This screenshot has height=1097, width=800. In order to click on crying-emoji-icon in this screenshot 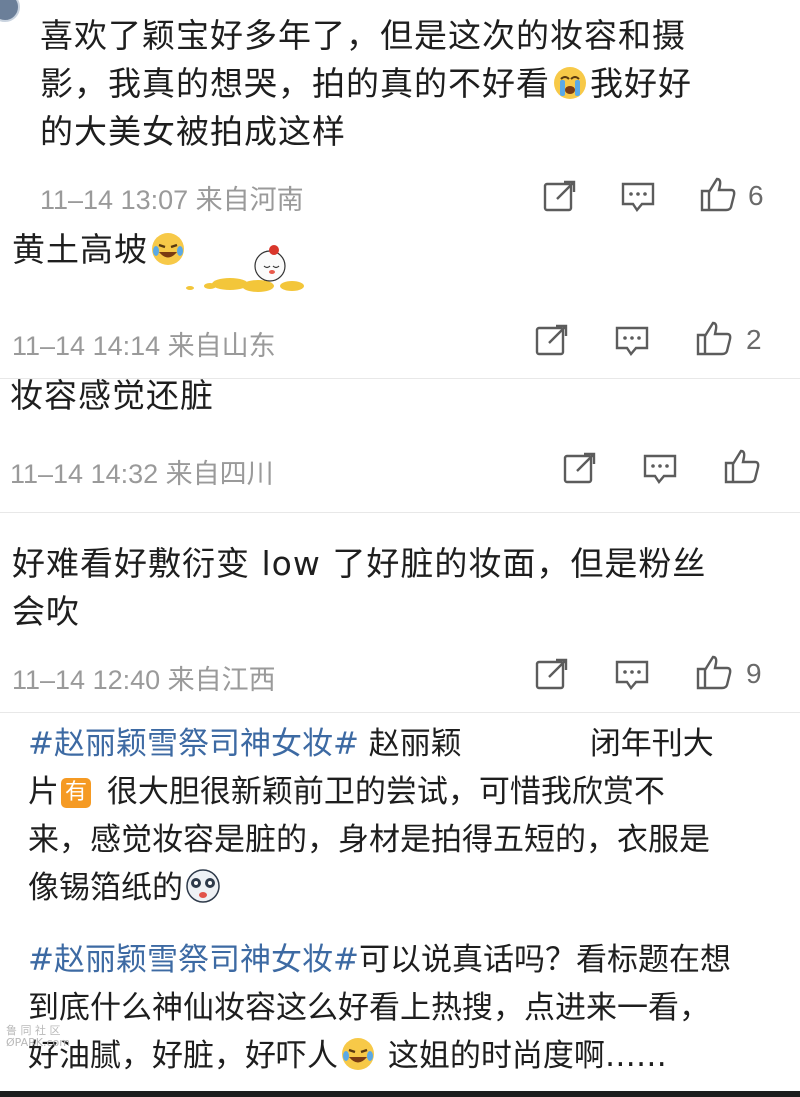, I will do `click(570, 83)`.